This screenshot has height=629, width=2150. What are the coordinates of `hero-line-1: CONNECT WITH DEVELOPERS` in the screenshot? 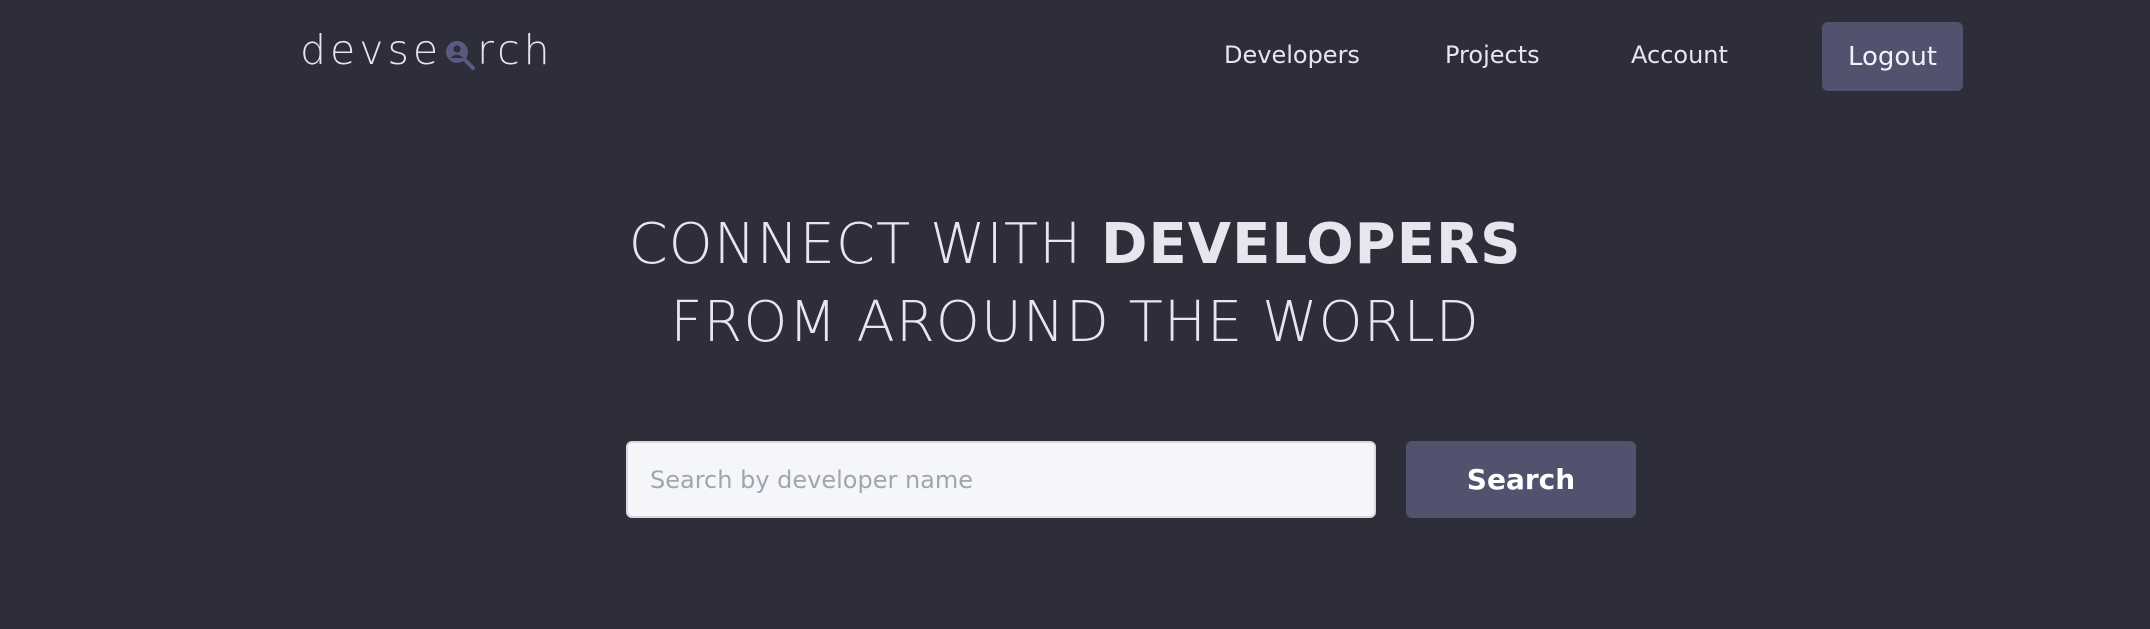 It's located at (1075, 245).